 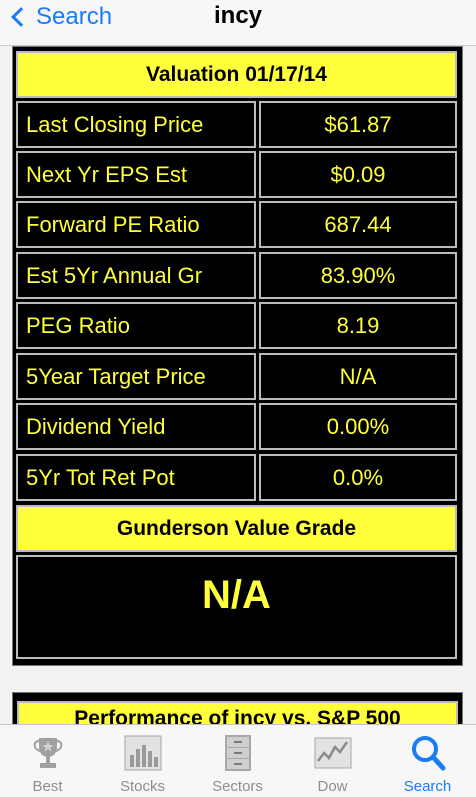 I want to click on performance-header-text: Performance of incy vs. S&P 500, so click(x=237, y=715).